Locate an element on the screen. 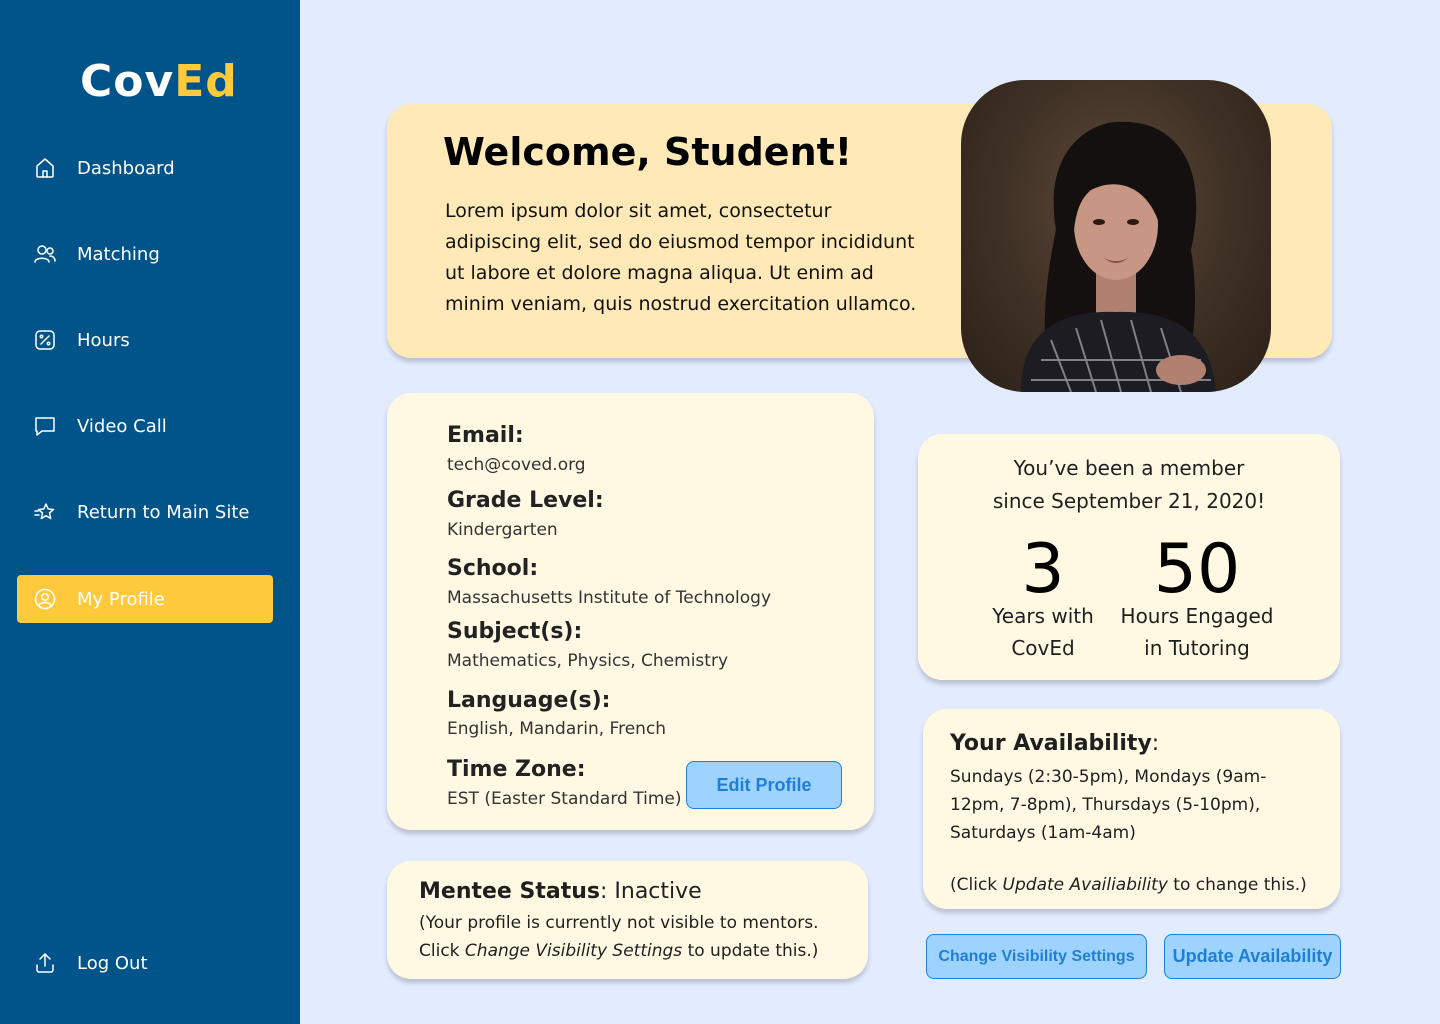 This screenshot has height=1024, width=1440. hours-caption: Hours Engaged in Tutoring is located at coordinates (1197, 632).